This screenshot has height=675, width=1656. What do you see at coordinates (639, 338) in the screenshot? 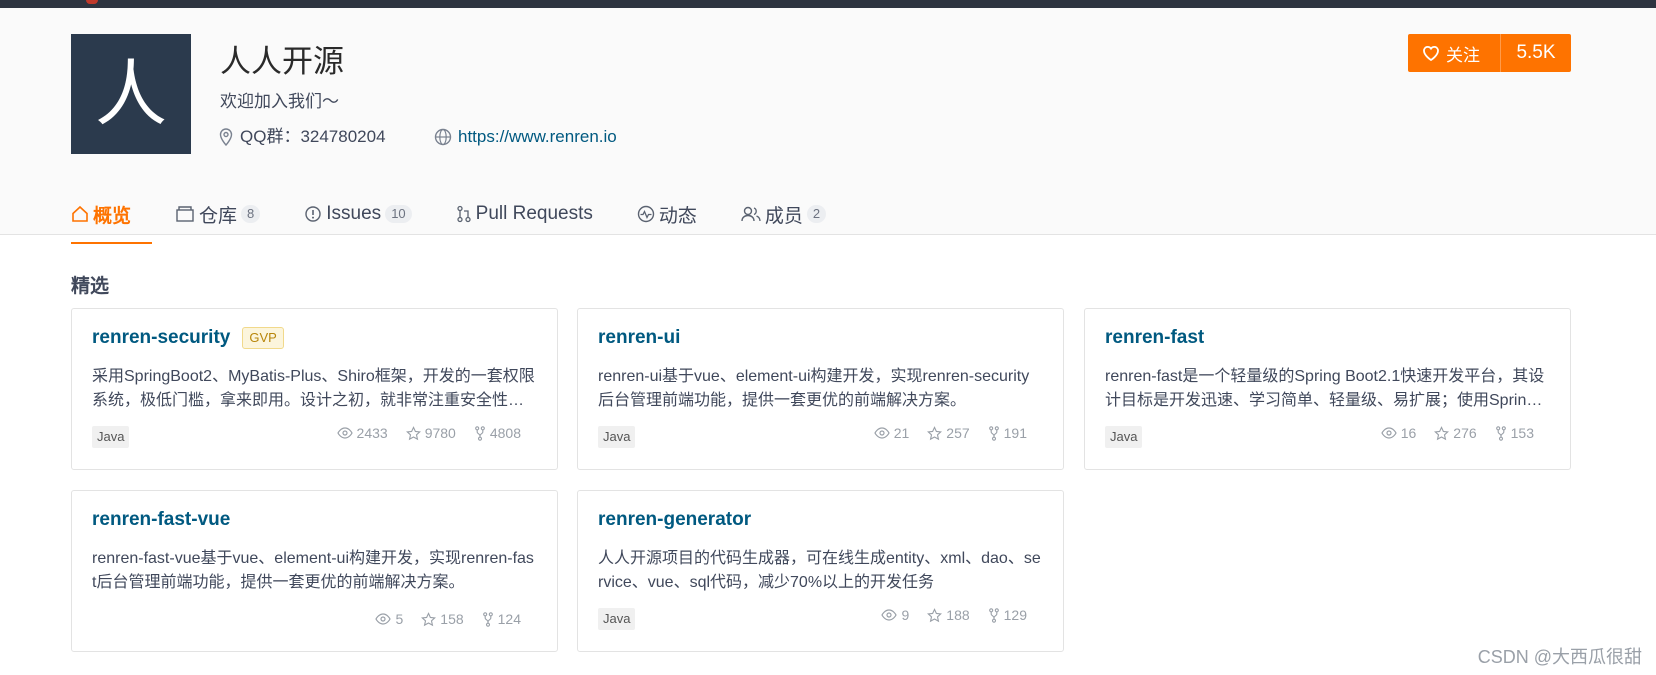
I see `repo-name-link: renren-ui` at bounding box center [639, 338].